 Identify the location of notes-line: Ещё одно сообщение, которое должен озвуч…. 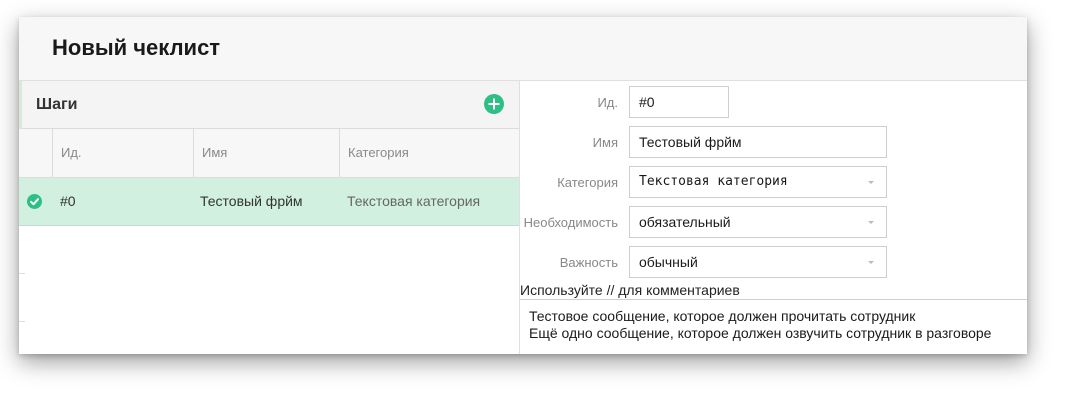
(760, 333).